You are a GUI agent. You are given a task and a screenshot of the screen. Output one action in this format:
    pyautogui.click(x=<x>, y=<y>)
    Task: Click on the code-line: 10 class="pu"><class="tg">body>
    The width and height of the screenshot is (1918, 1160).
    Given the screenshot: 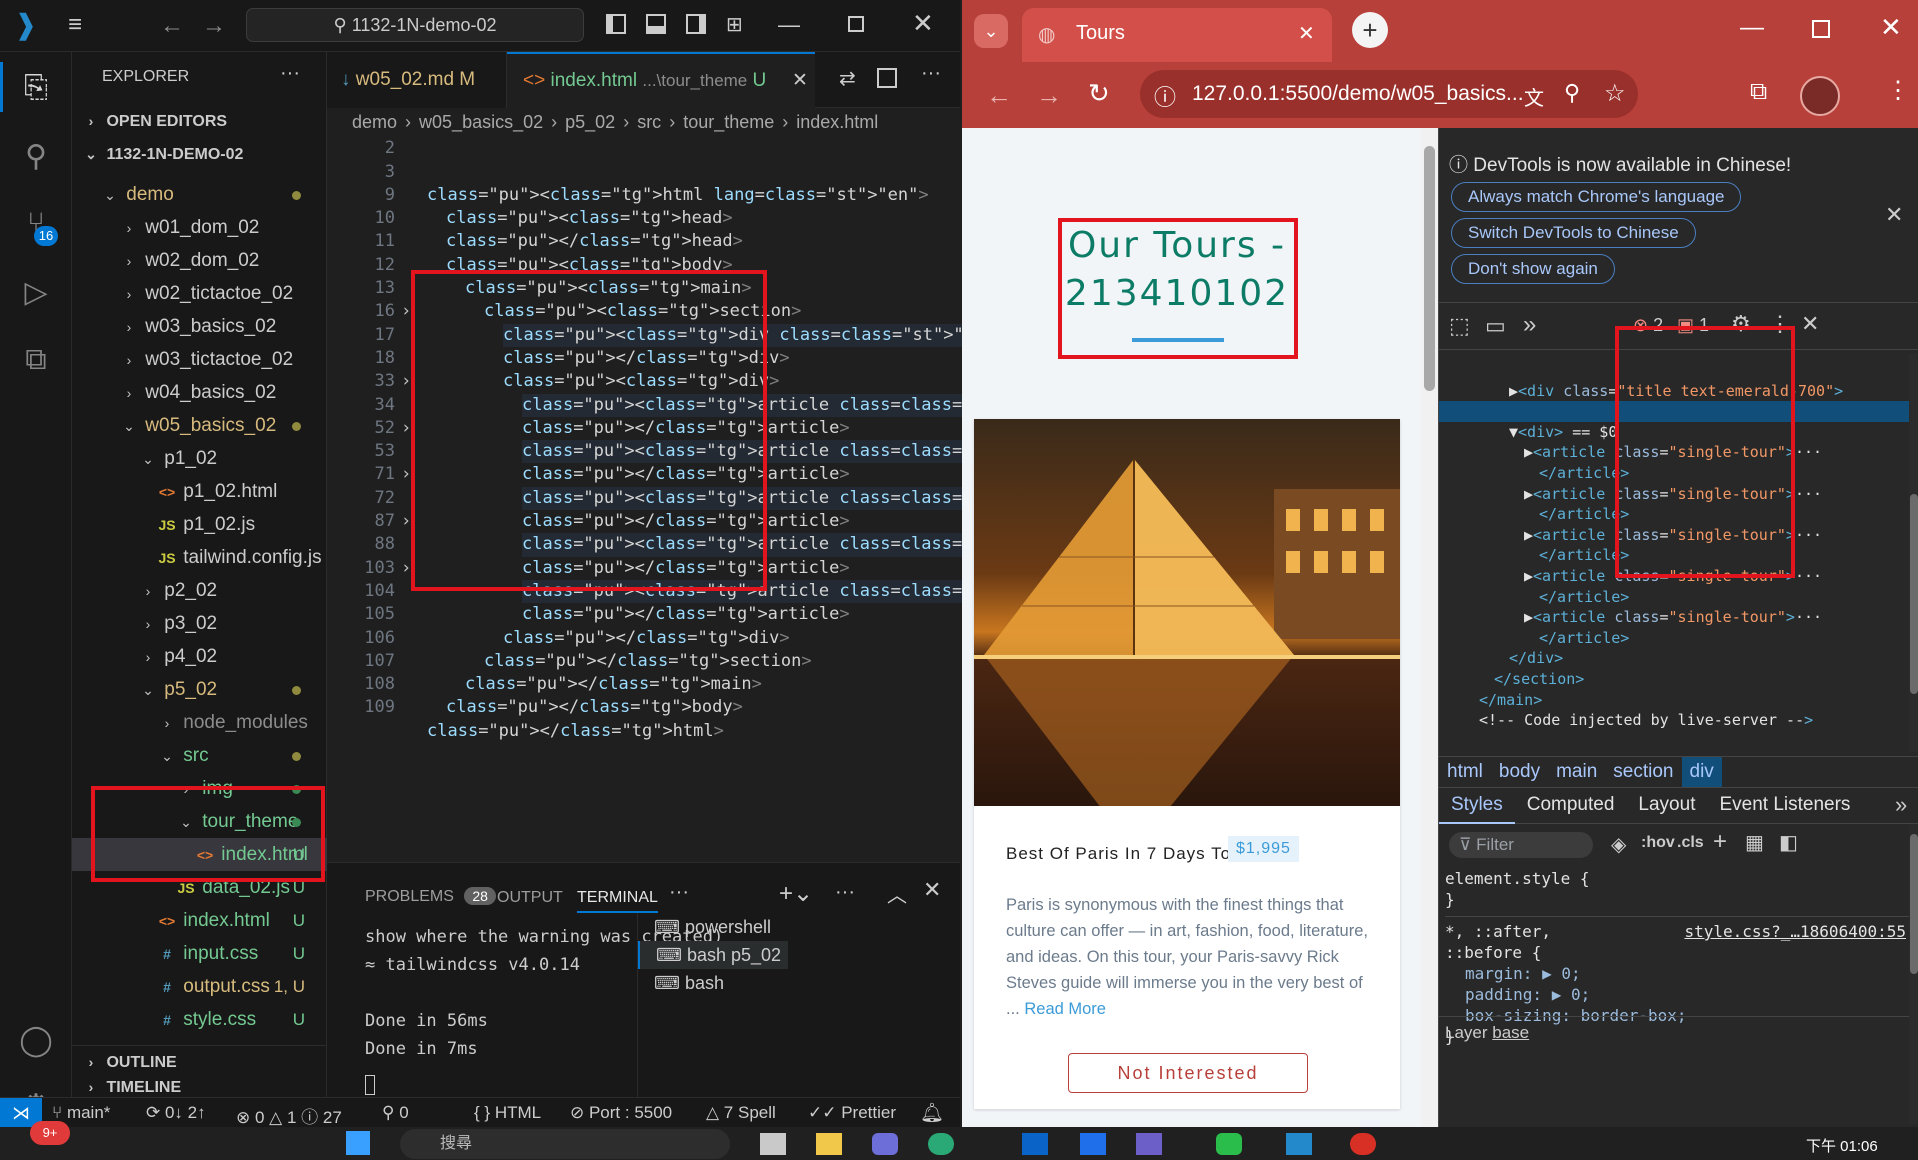 What is the action you would take?
    pyautogui.click(x=643, y=229)
    